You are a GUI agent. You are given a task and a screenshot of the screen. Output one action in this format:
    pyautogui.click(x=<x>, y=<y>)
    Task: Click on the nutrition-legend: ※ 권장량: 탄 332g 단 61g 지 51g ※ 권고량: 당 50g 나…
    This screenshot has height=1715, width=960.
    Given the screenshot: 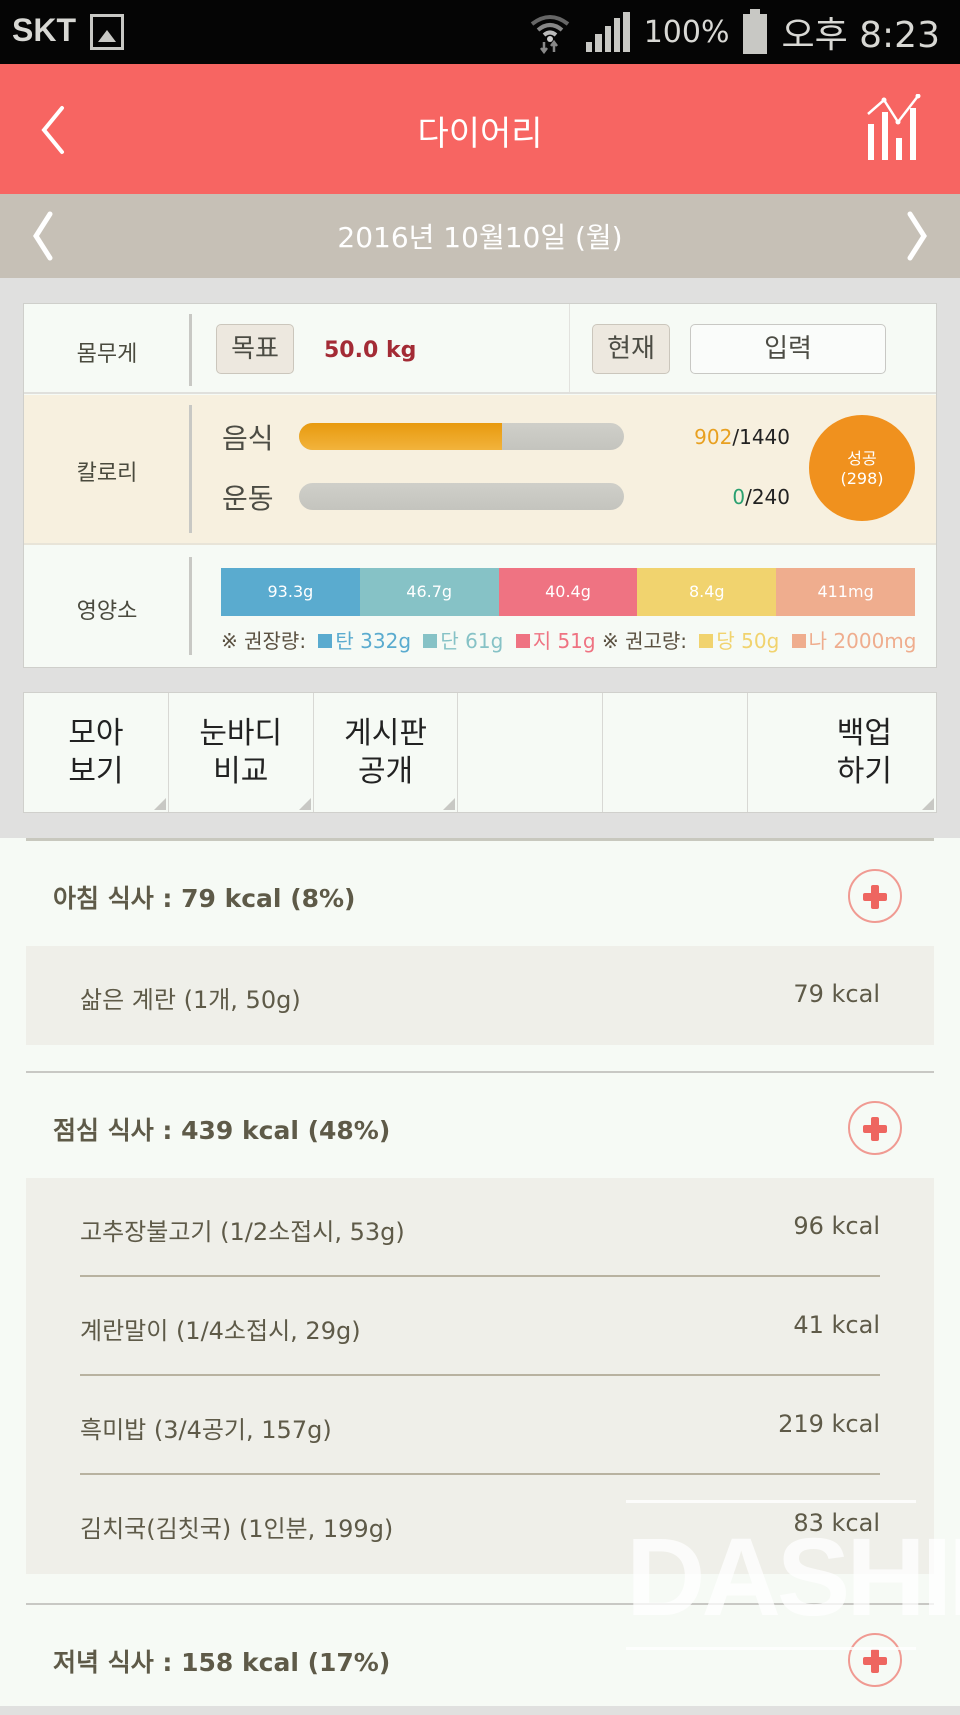 What is the action you would take?
    pyautogui.click(x=568, y=639)
    